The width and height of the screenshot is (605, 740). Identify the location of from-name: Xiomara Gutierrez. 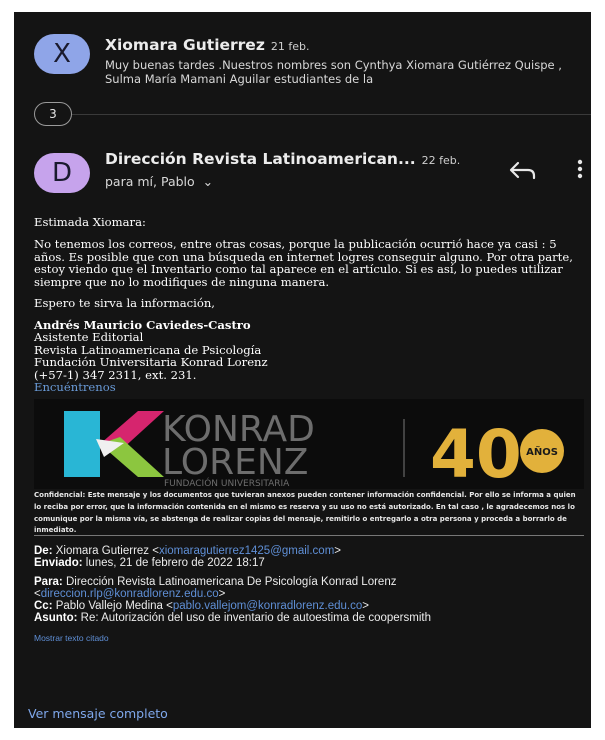
(102, 551).